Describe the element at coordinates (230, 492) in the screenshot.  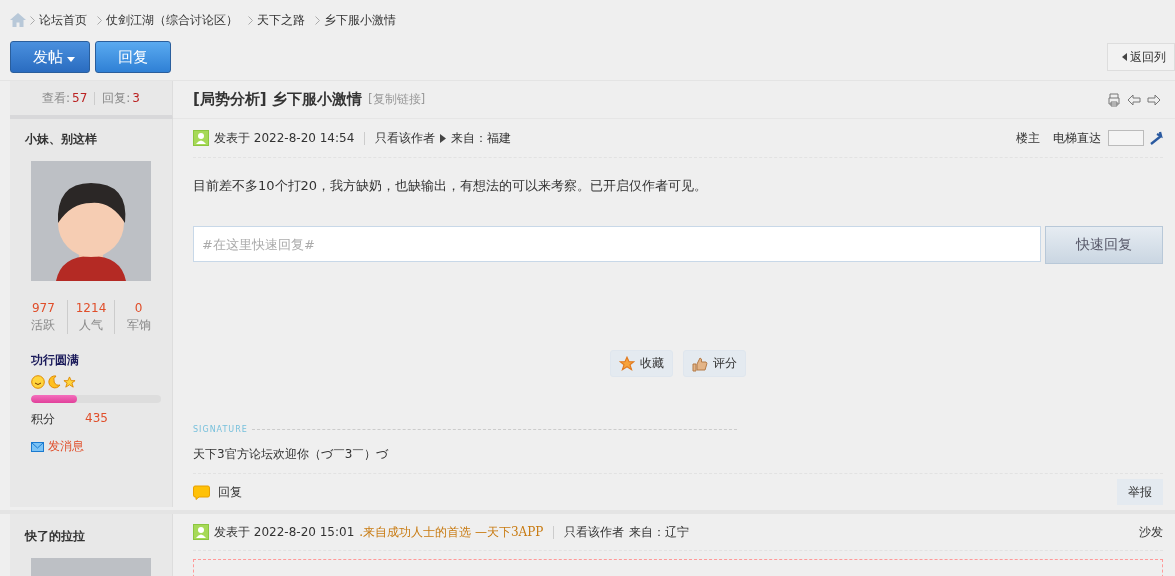
I see `reply-link: 回复` at that location.